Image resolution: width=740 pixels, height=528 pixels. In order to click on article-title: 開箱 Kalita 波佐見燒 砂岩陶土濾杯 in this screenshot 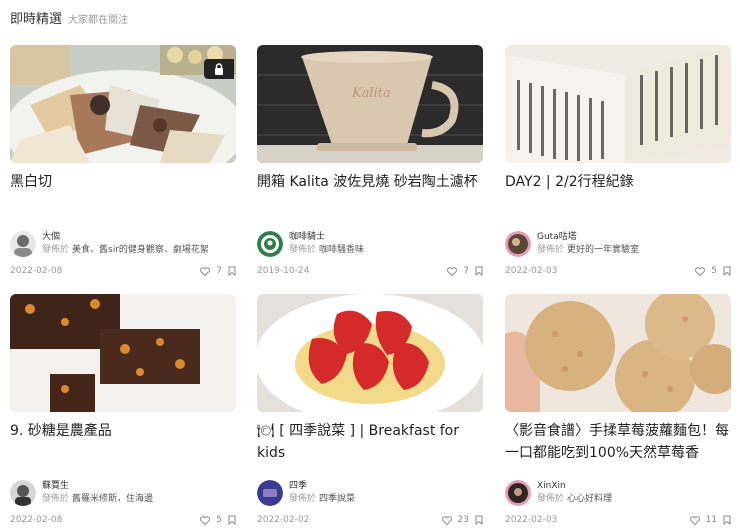, I will do `click(370, 193)`.